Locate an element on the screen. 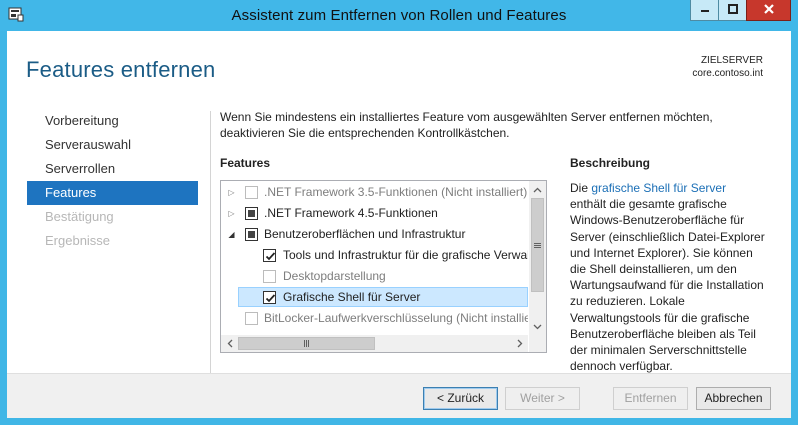 The image size is (798, 425). description-feature-link: grafische Shell für Server is located at coordinates (658, 188).